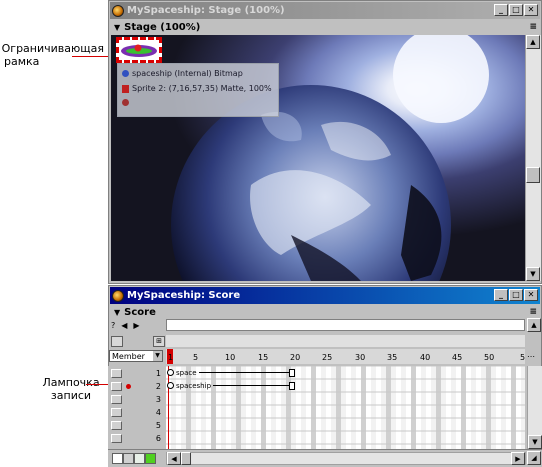 This screenshot has height=467, width=542. I want to click on sprite-span-space: space, so click(231, 372).